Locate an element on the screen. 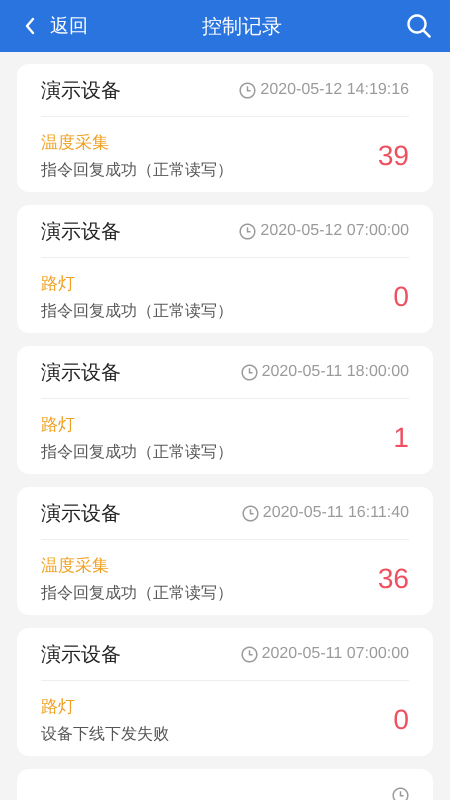 The width and height of the screenshot is (450, 800). control-value: 39 is located at coordinates (393, 156).